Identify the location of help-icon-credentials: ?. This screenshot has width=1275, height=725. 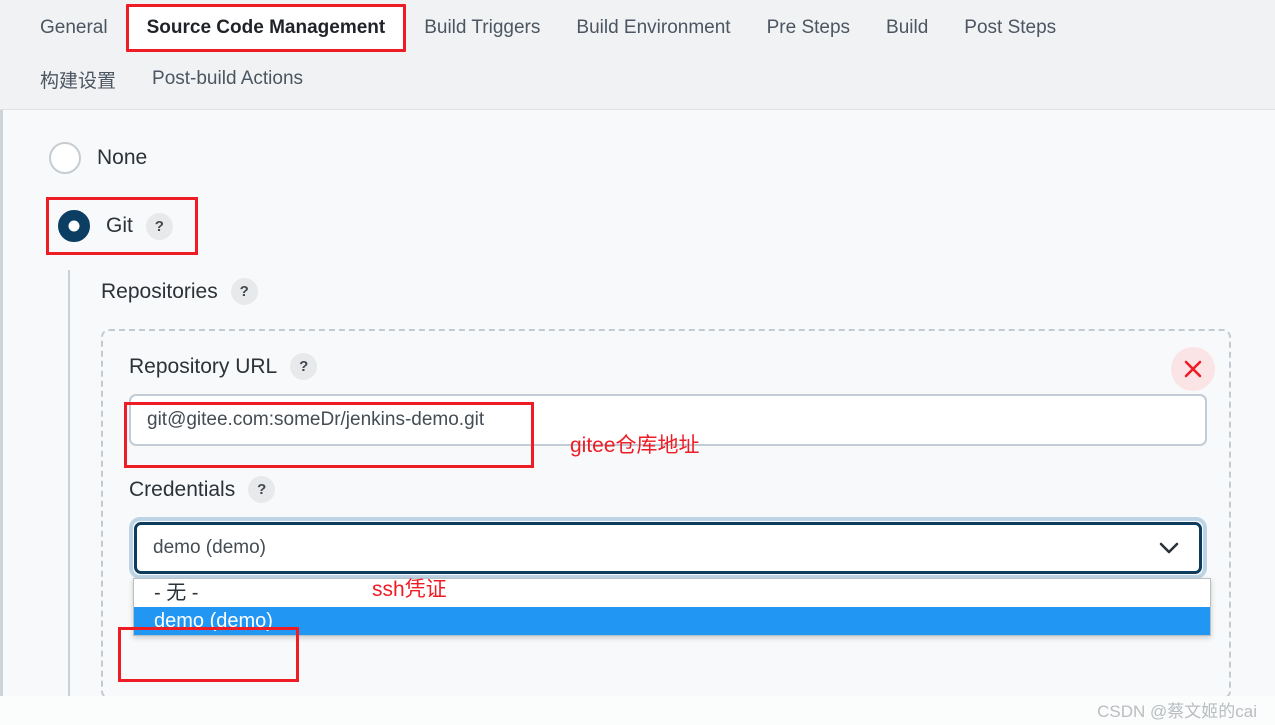
(262, 489).